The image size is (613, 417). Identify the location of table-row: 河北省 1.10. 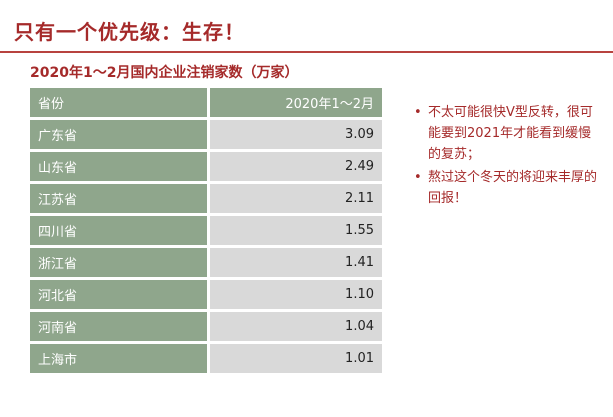
(206, 295).